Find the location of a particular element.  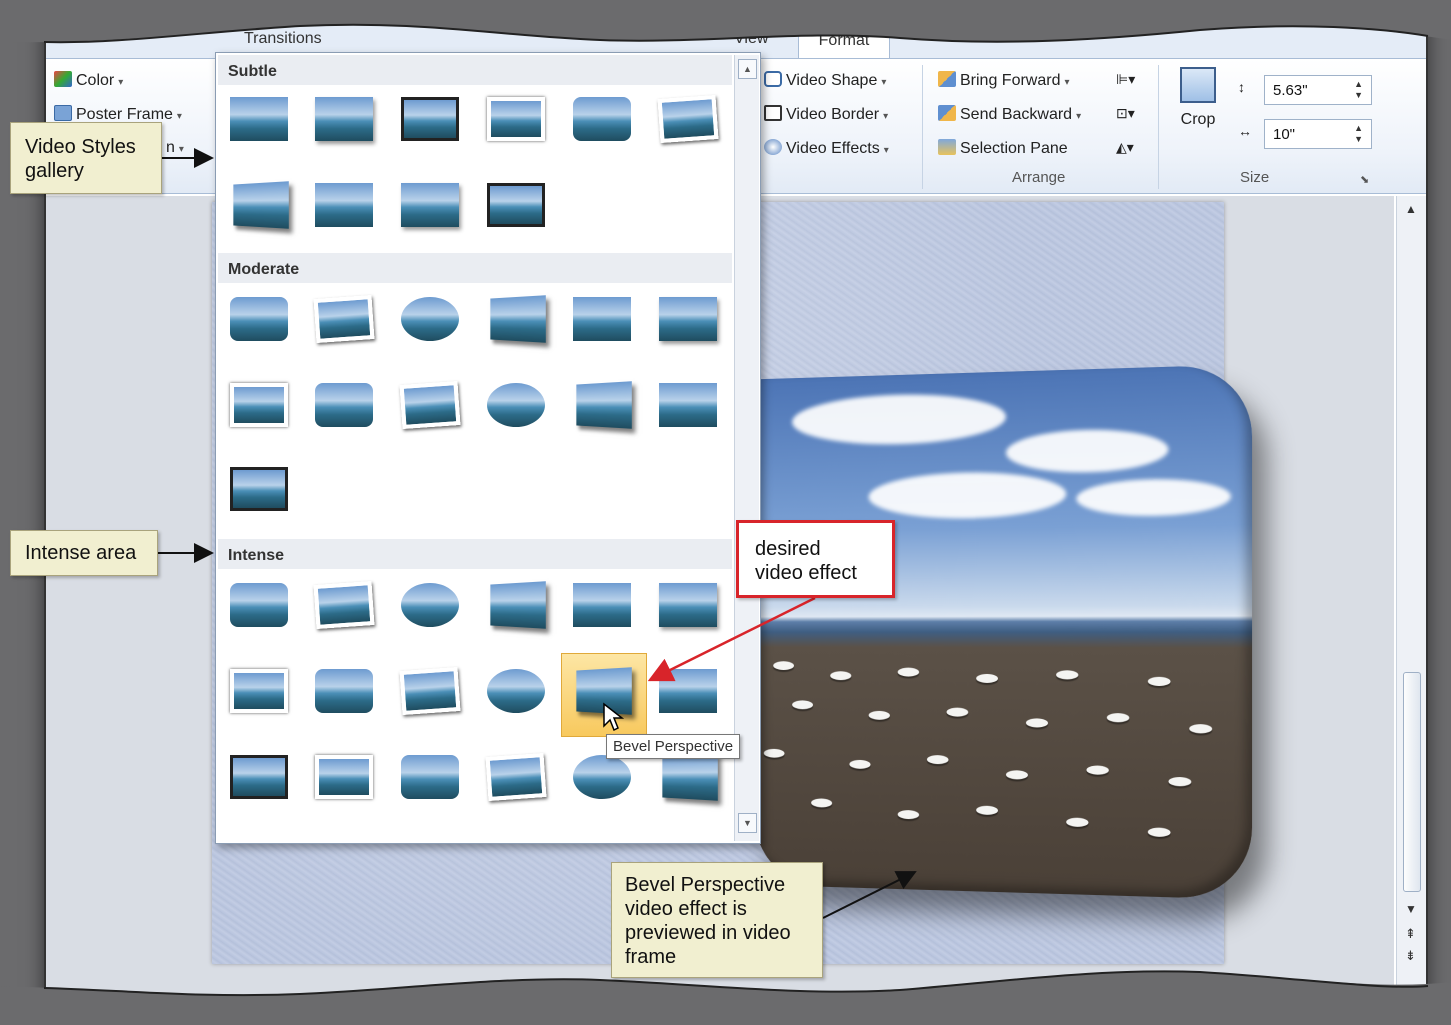

selection-pane-button: Selection Pane is located at coordinates (1003, 148).